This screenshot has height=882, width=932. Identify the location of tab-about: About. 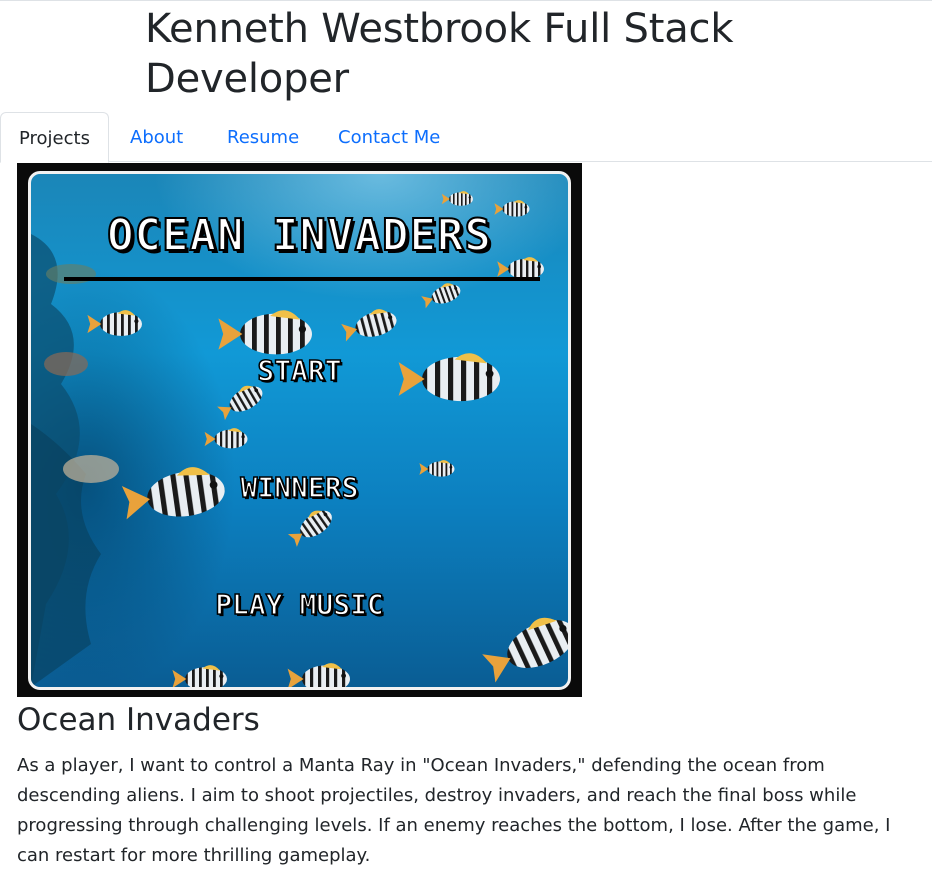
(156, 137).